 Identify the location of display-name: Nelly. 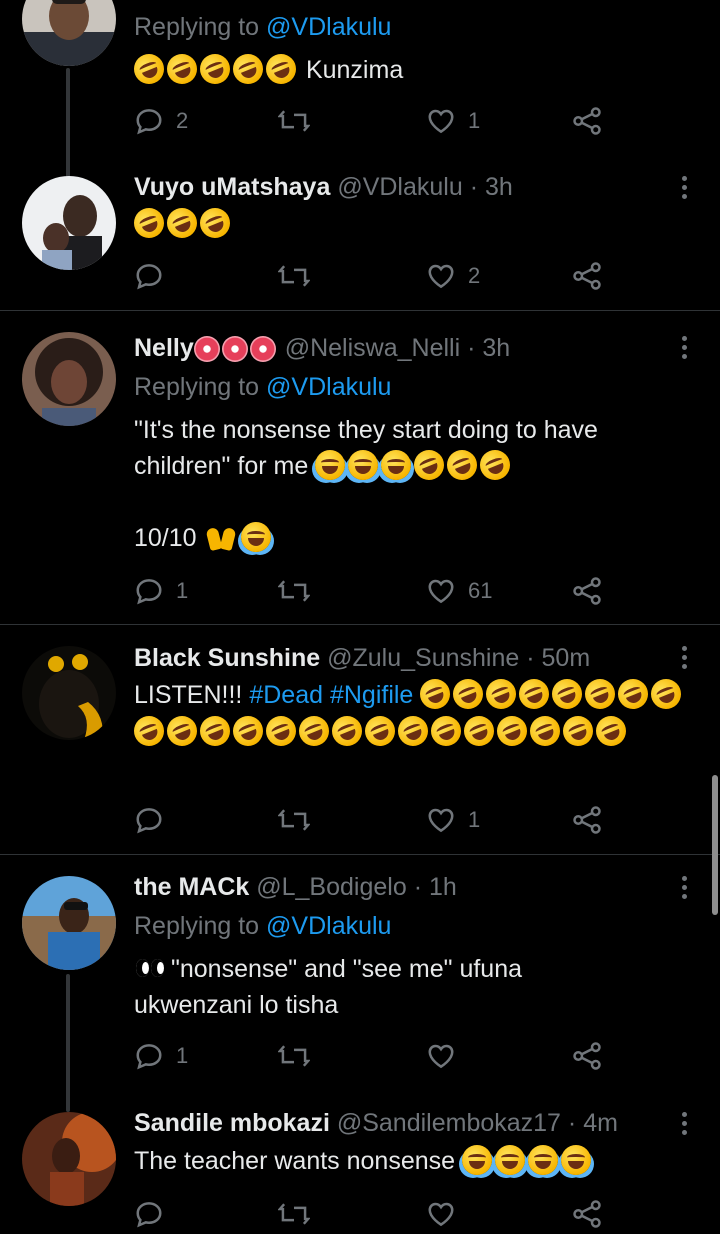
(206, 348).